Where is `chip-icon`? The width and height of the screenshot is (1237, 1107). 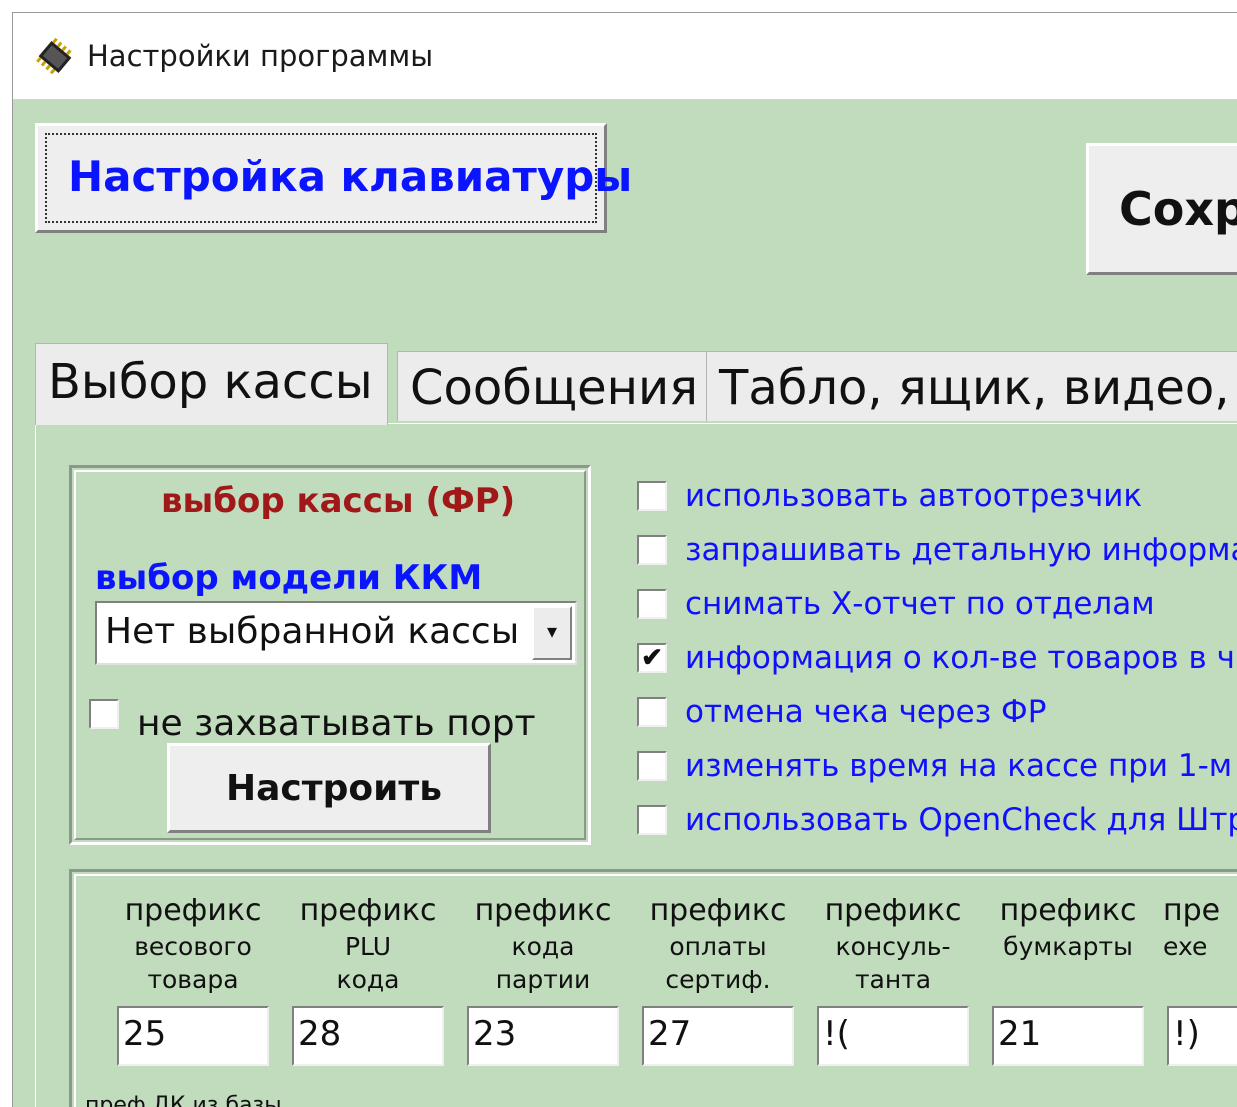 chip-icon is located at coordinates (54, 56).